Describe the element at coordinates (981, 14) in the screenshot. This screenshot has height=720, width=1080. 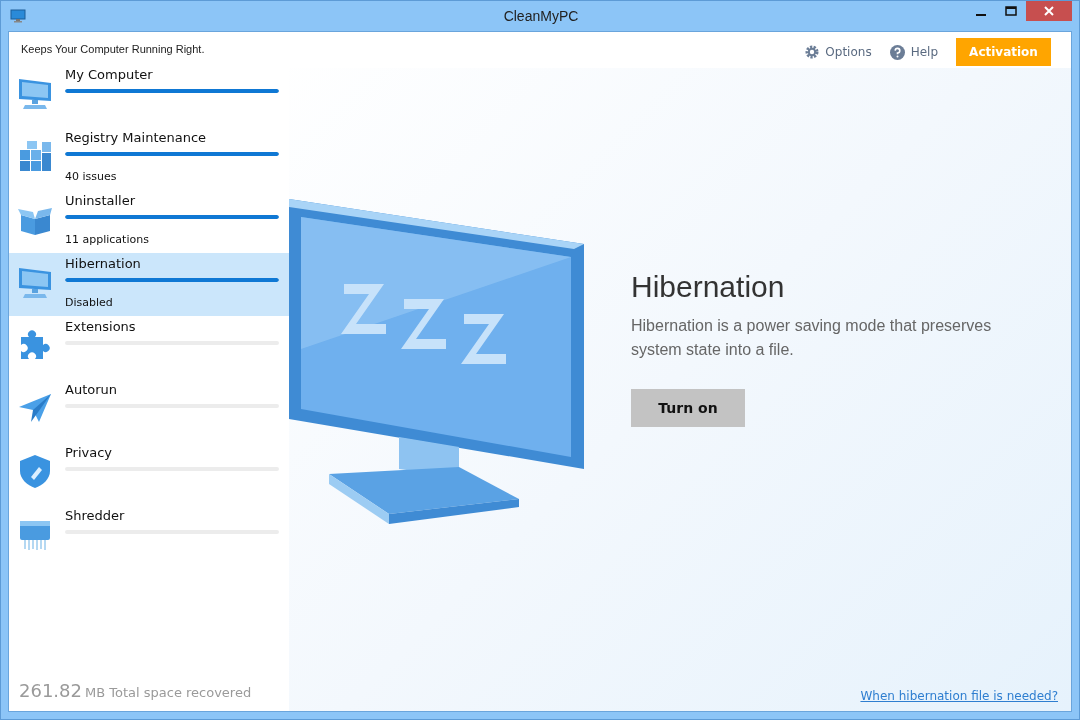
I see `minimize-icon` at that location.